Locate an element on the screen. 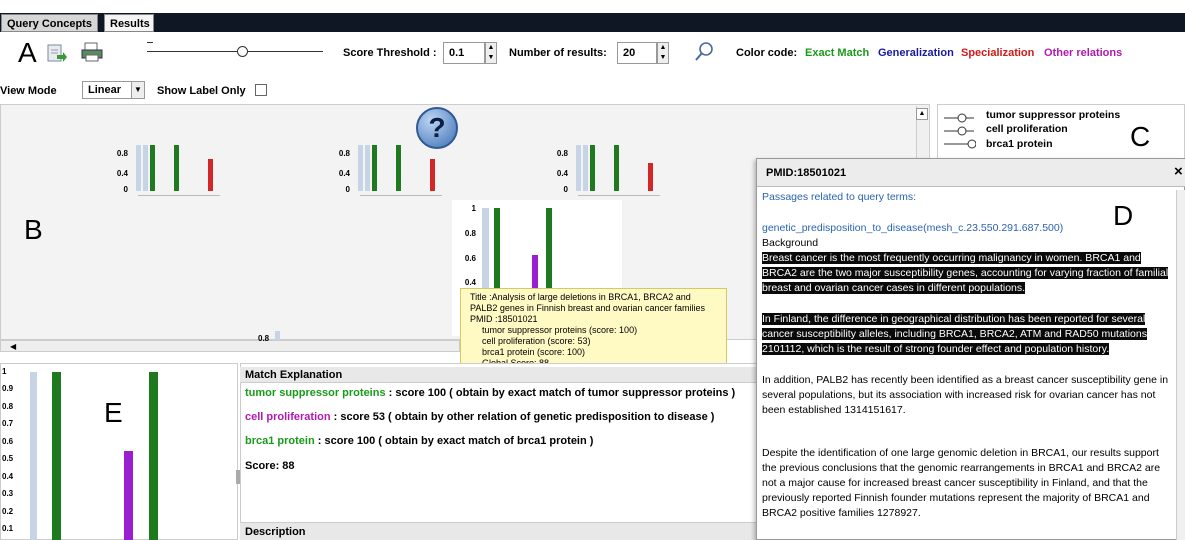 The image size is (1185, 540). legend-generalization: Generalization is located at coordinates (916, 53).